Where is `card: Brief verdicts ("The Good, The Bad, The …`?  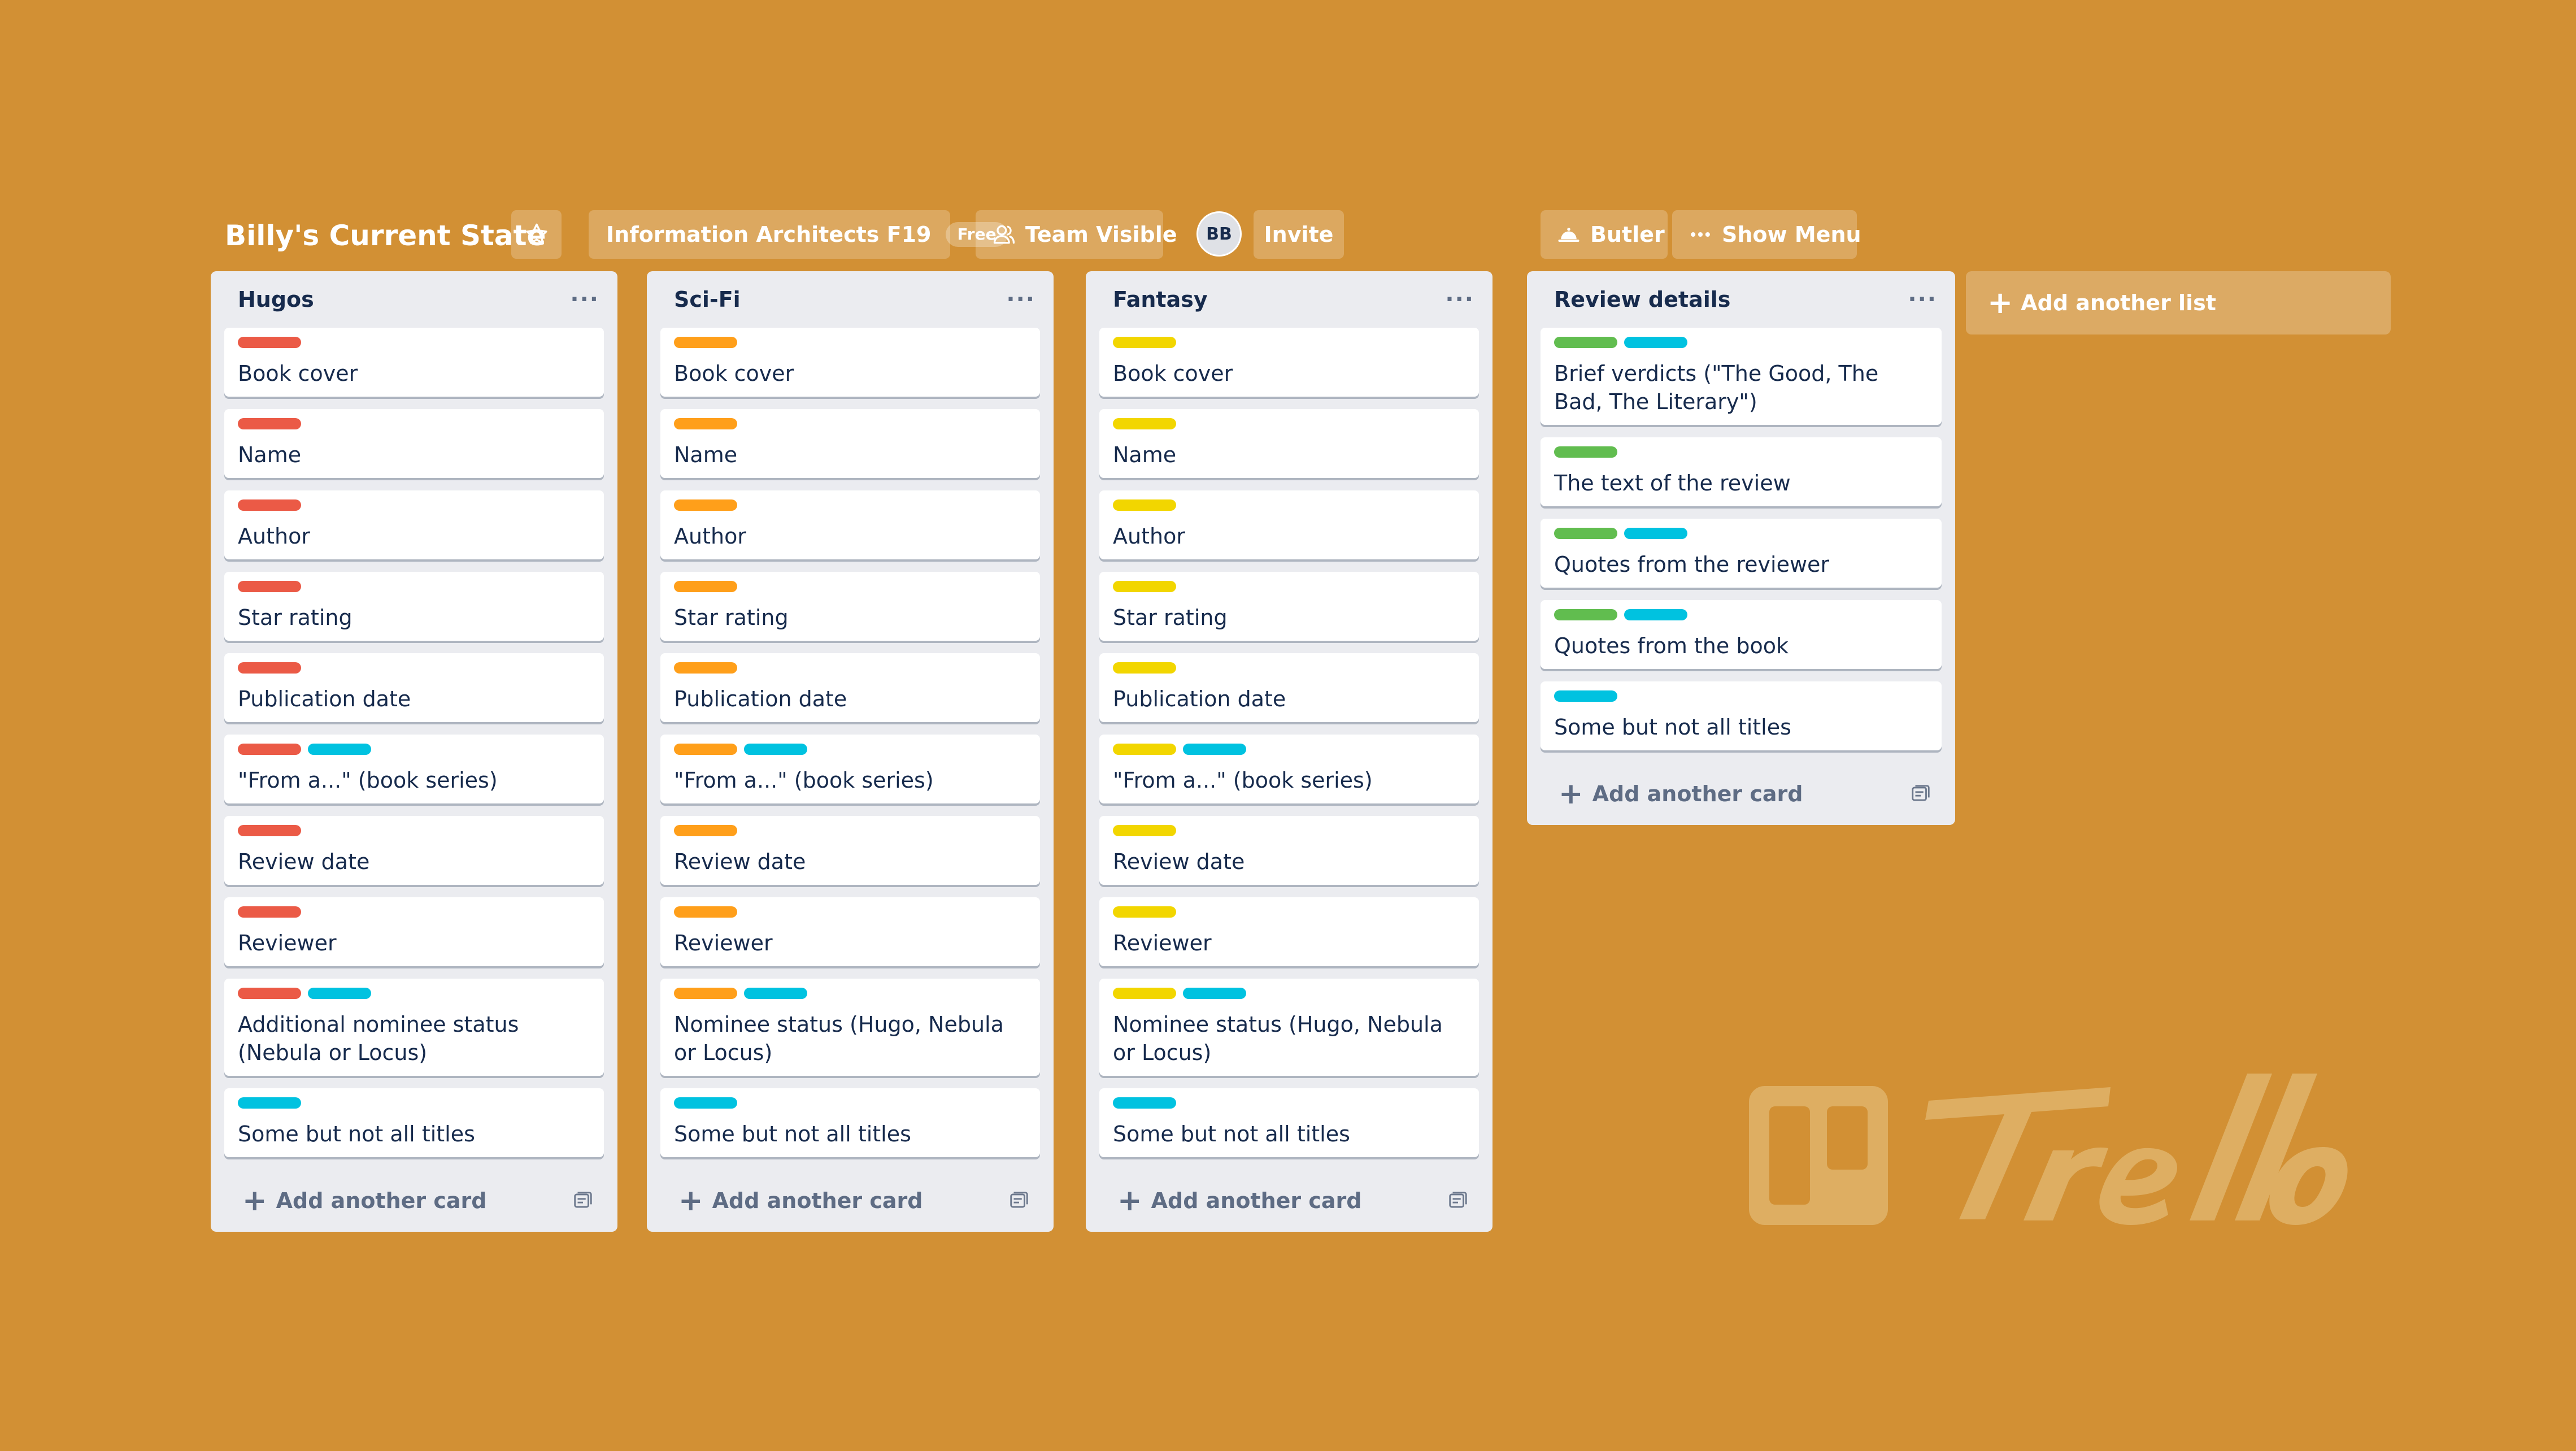 card: Brief verdicts ("The Good, The Bad, The … is located at coordinates (1741, 377).